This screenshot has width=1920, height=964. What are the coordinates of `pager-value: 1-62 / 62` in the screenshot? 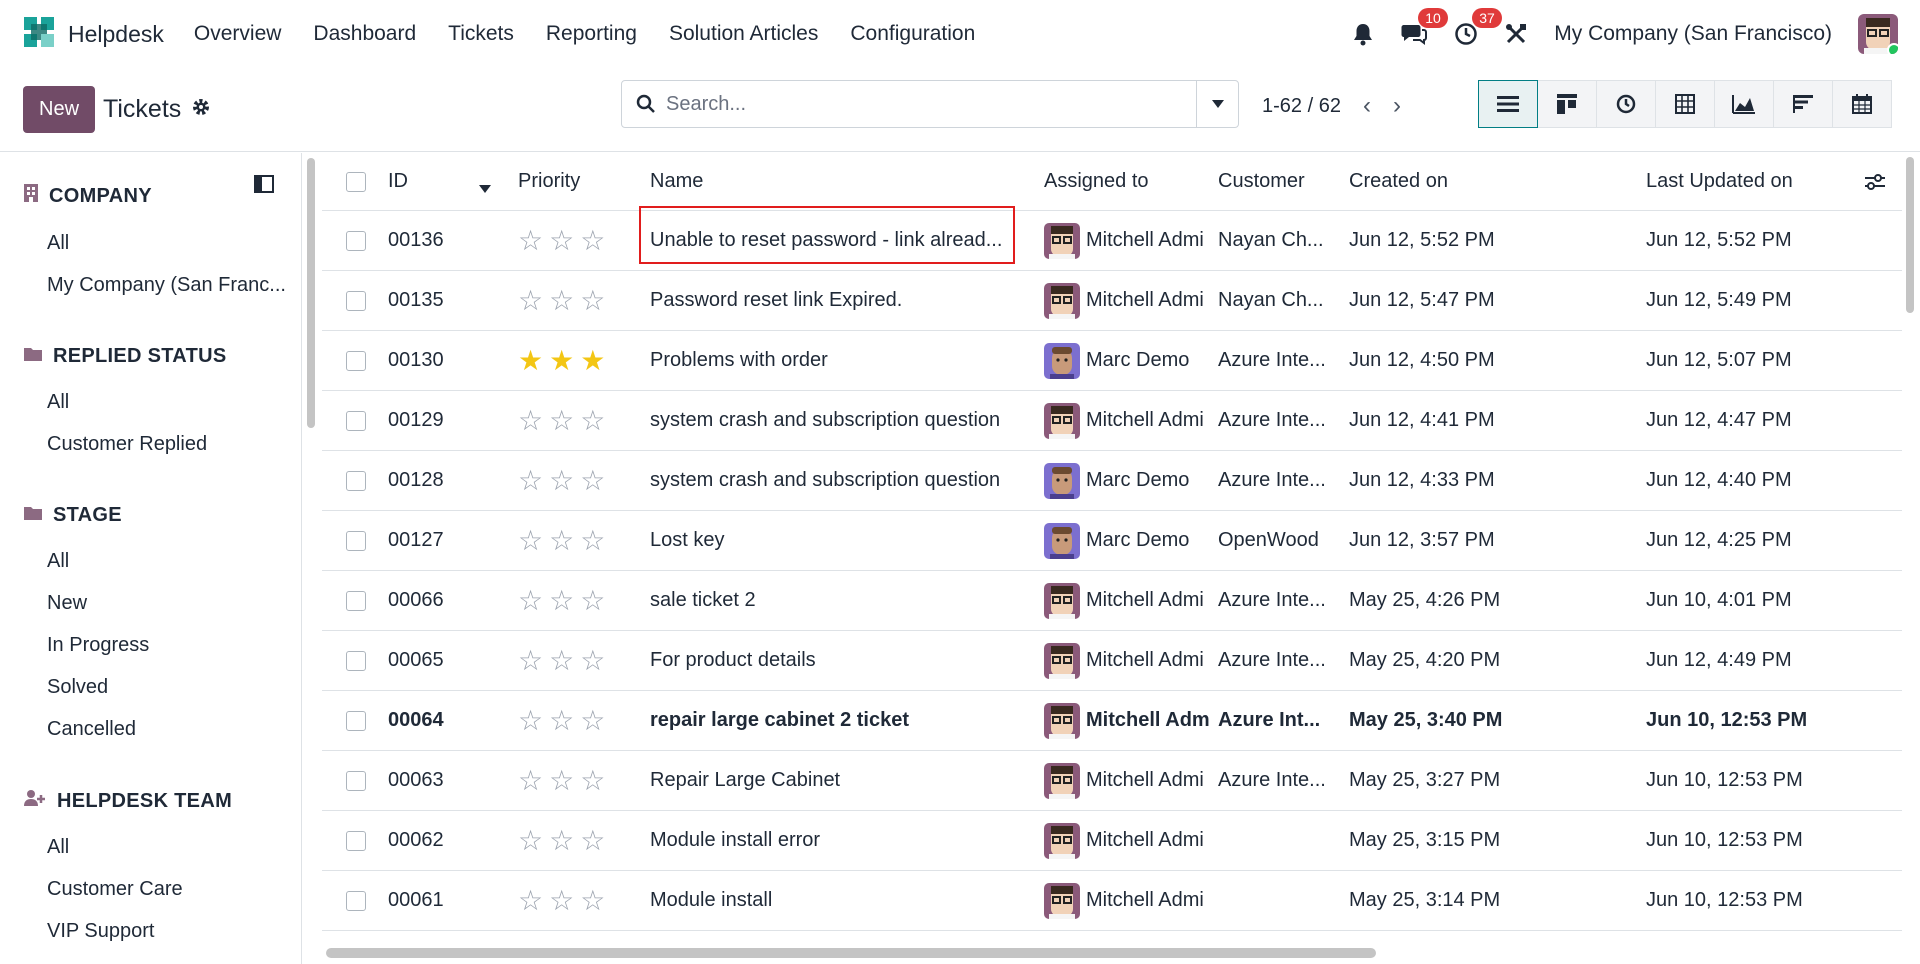 It's located at (1301, 106).